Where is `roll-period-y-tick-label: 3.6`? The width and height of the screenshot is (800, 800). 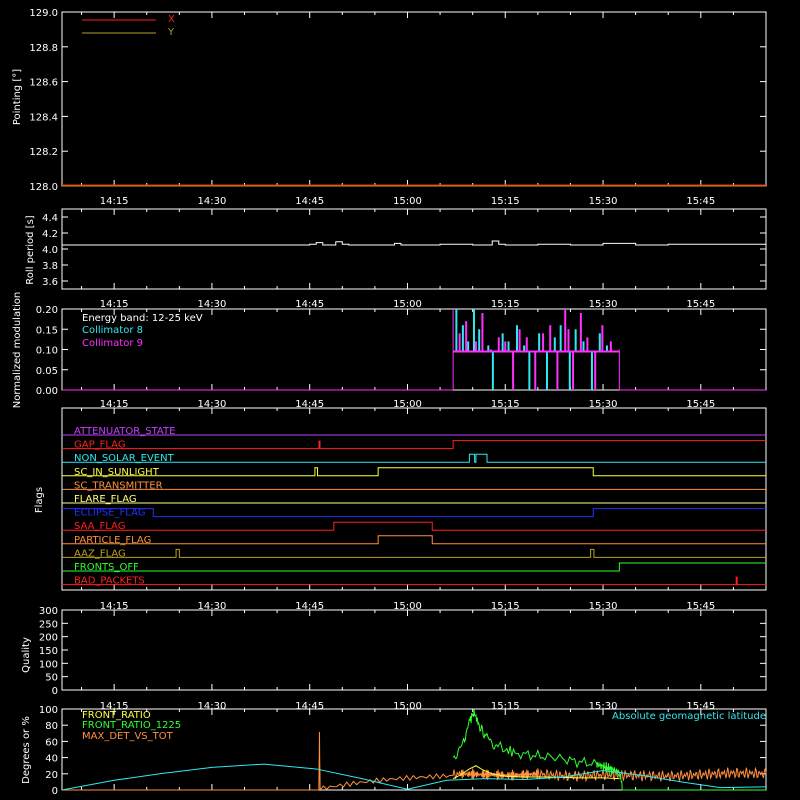 roll-period-y-tick-label: 3.6 is located at coordinates (50, 282).